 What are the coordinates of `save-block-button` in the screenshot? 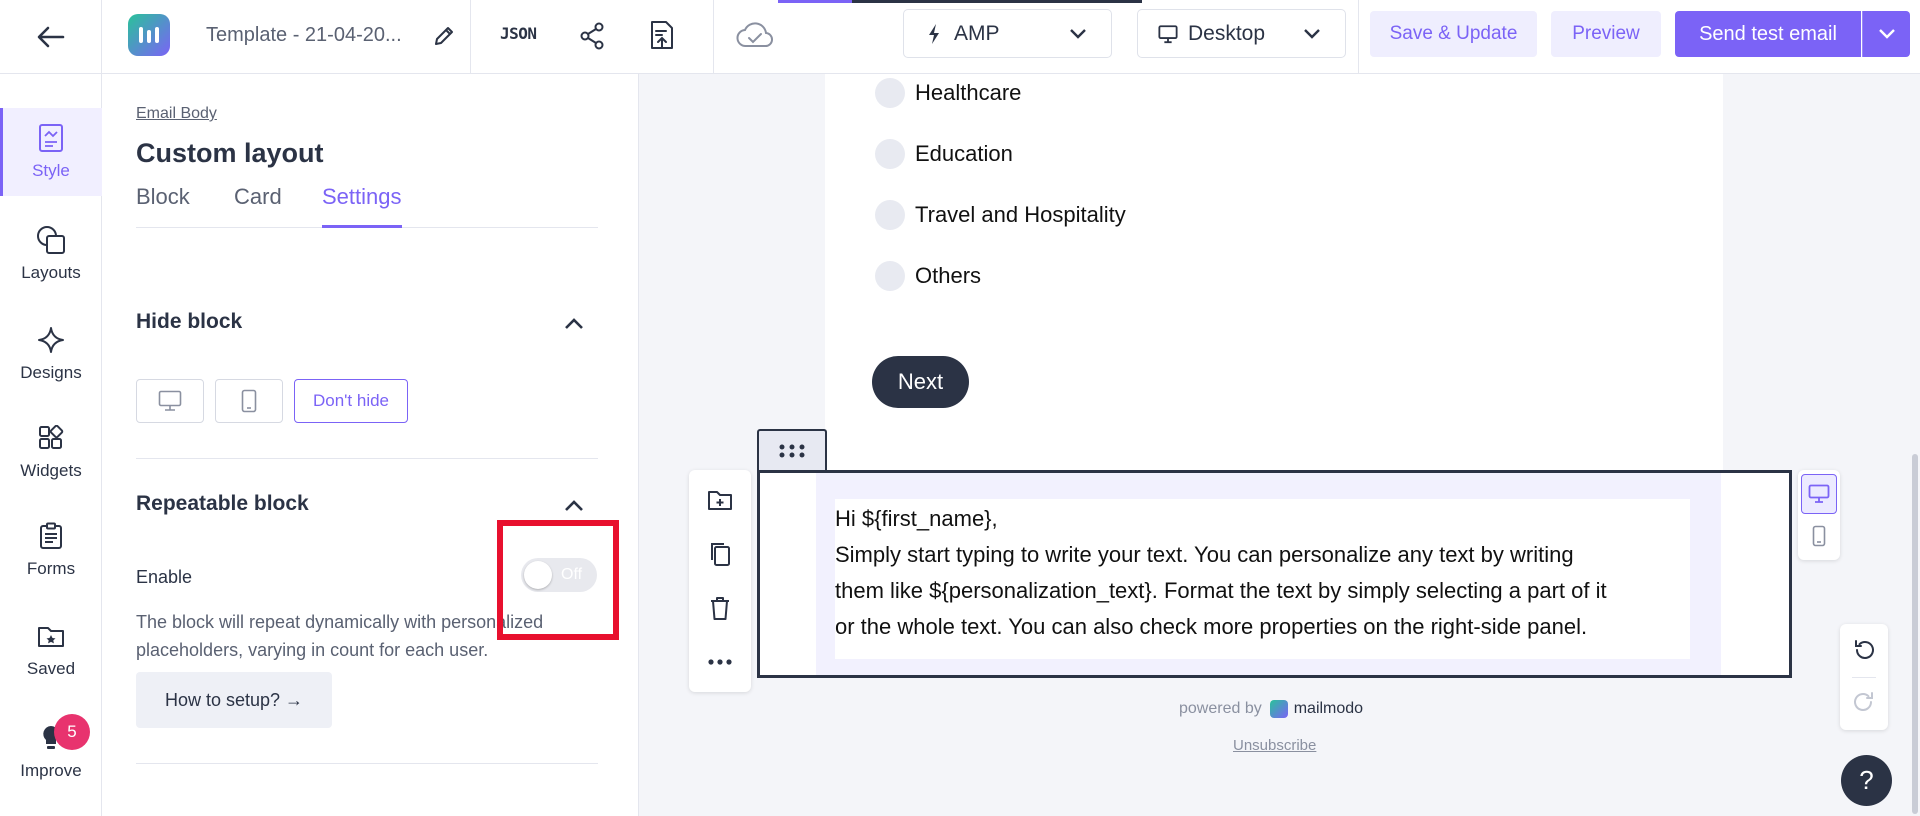 It's located at (720, 500).